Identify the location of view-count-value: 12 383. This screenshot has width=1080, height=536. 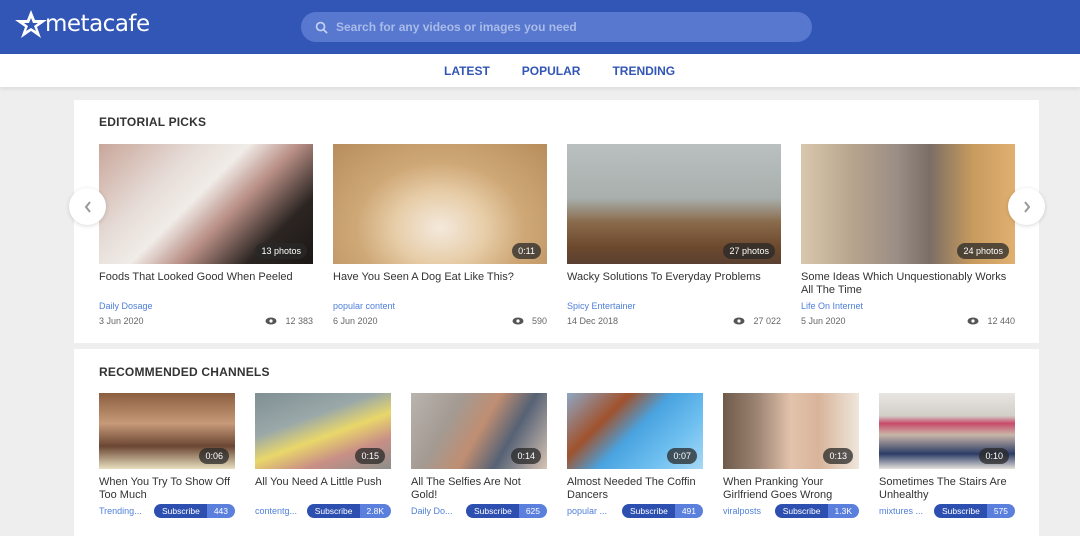
(299, 321).